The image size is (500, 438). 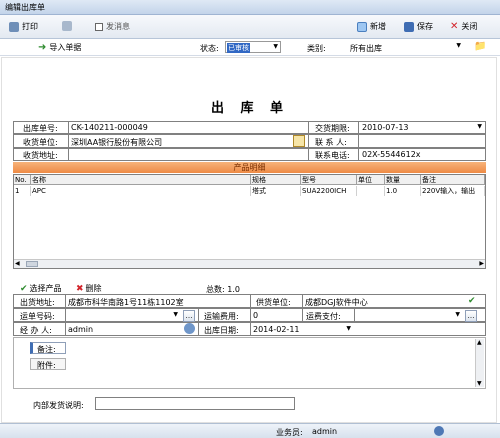 I want to click on due-label-cell: 交货期限:, so click(x=333, y=127).